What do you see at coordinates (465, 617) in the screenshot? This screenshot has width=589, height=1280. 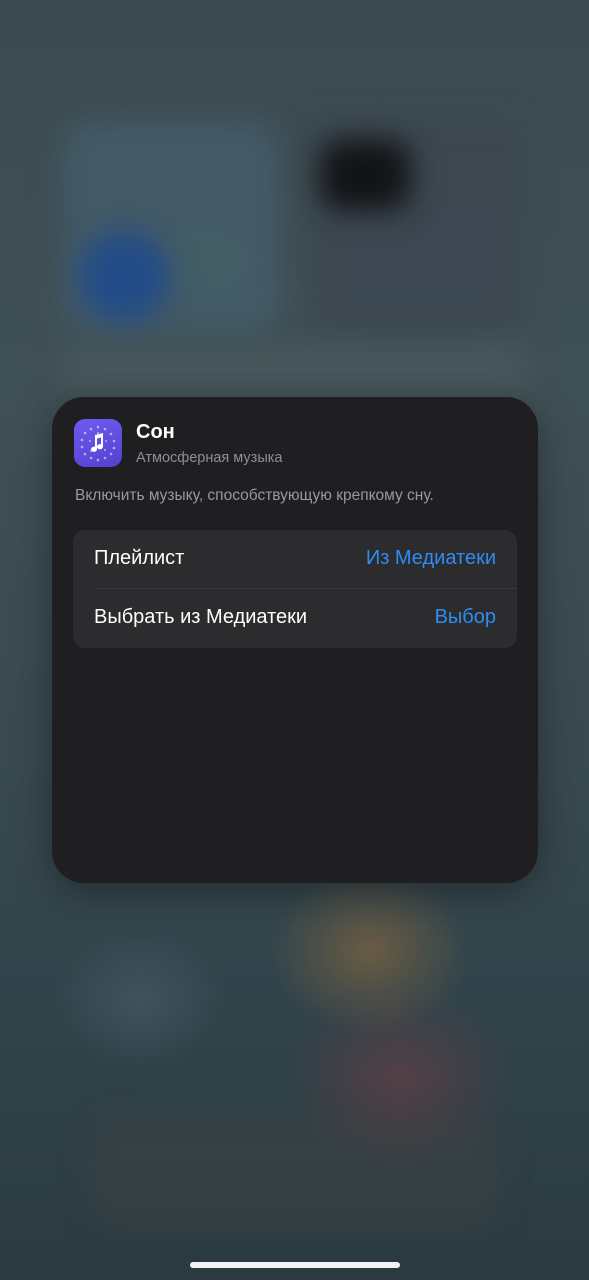 I see `choose-button: Выбор` at bounding box center [465, 617].